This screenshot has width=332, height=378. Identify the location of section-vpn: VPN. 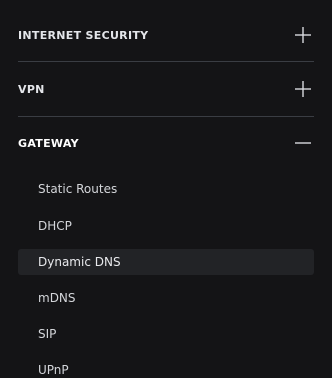
(166, 89).